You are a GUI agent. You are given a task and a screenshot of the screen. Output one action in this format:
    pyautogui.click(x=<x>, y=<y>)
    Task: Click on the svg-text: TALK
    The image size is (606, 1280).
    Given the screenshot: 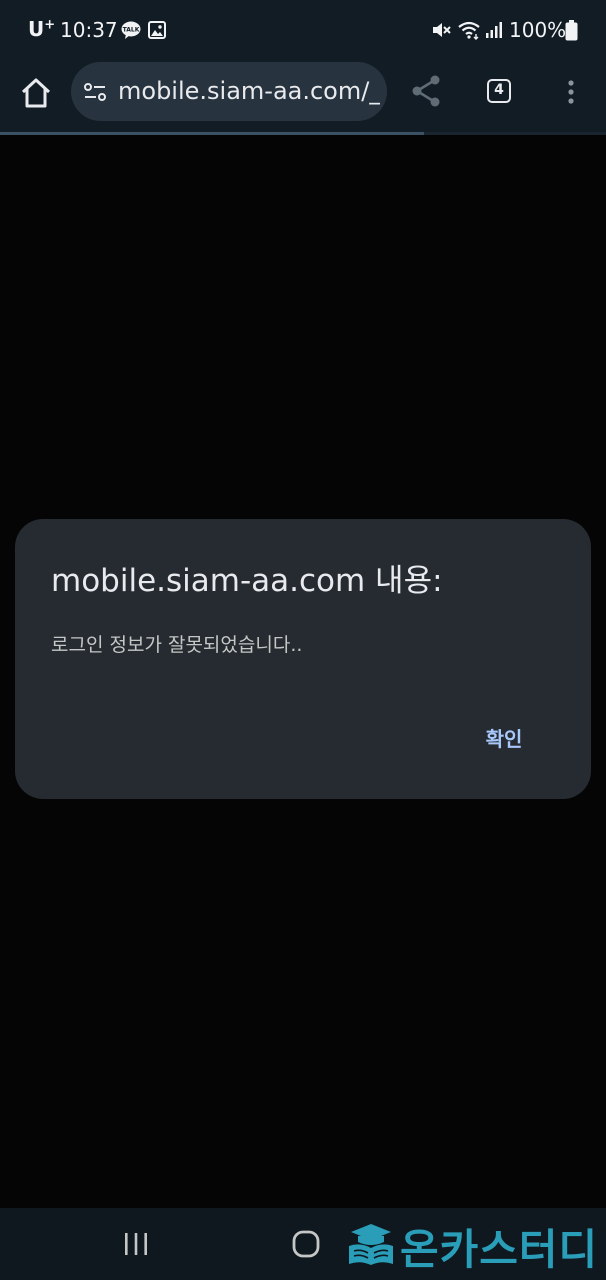 What is the action you would take?
    pyautogui.click(x=131, y=30)
    